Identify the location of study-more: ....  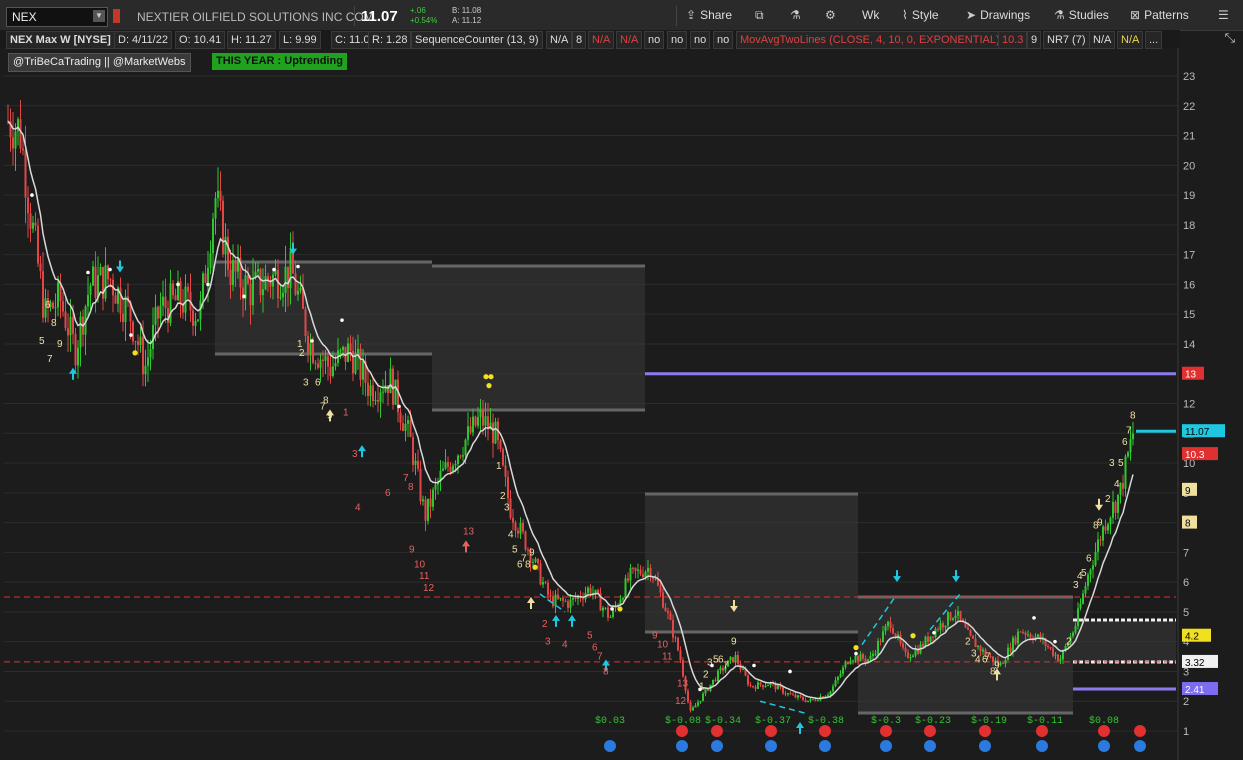
(1154, 40).